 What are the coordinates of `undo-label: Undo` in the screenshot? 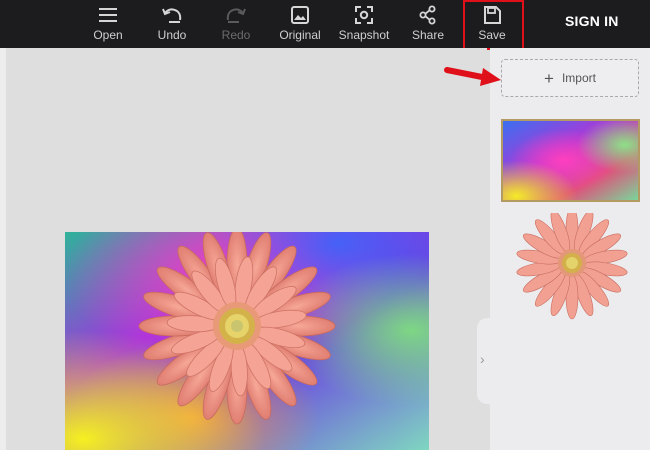 It's located at (172, 35).